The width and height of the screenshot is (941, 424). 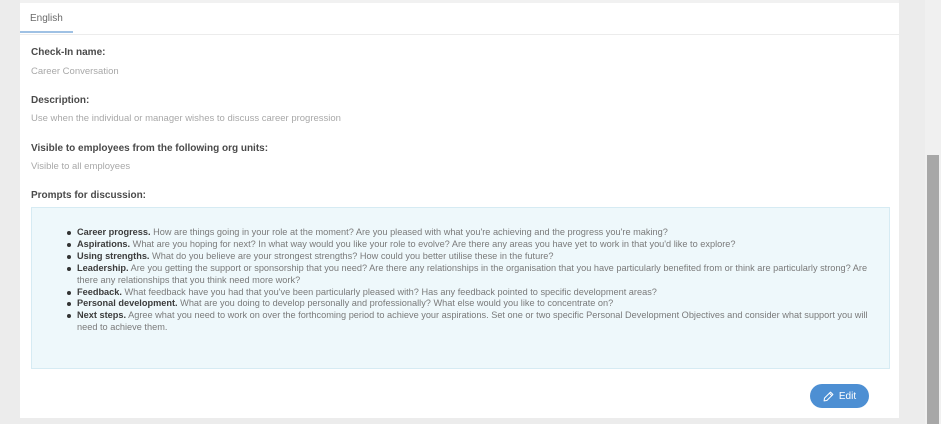 What do you see at coordinates (104, 243) in the screenshot?
I see `prompt-title: Aspirations.` at bounding box center [104, 243].